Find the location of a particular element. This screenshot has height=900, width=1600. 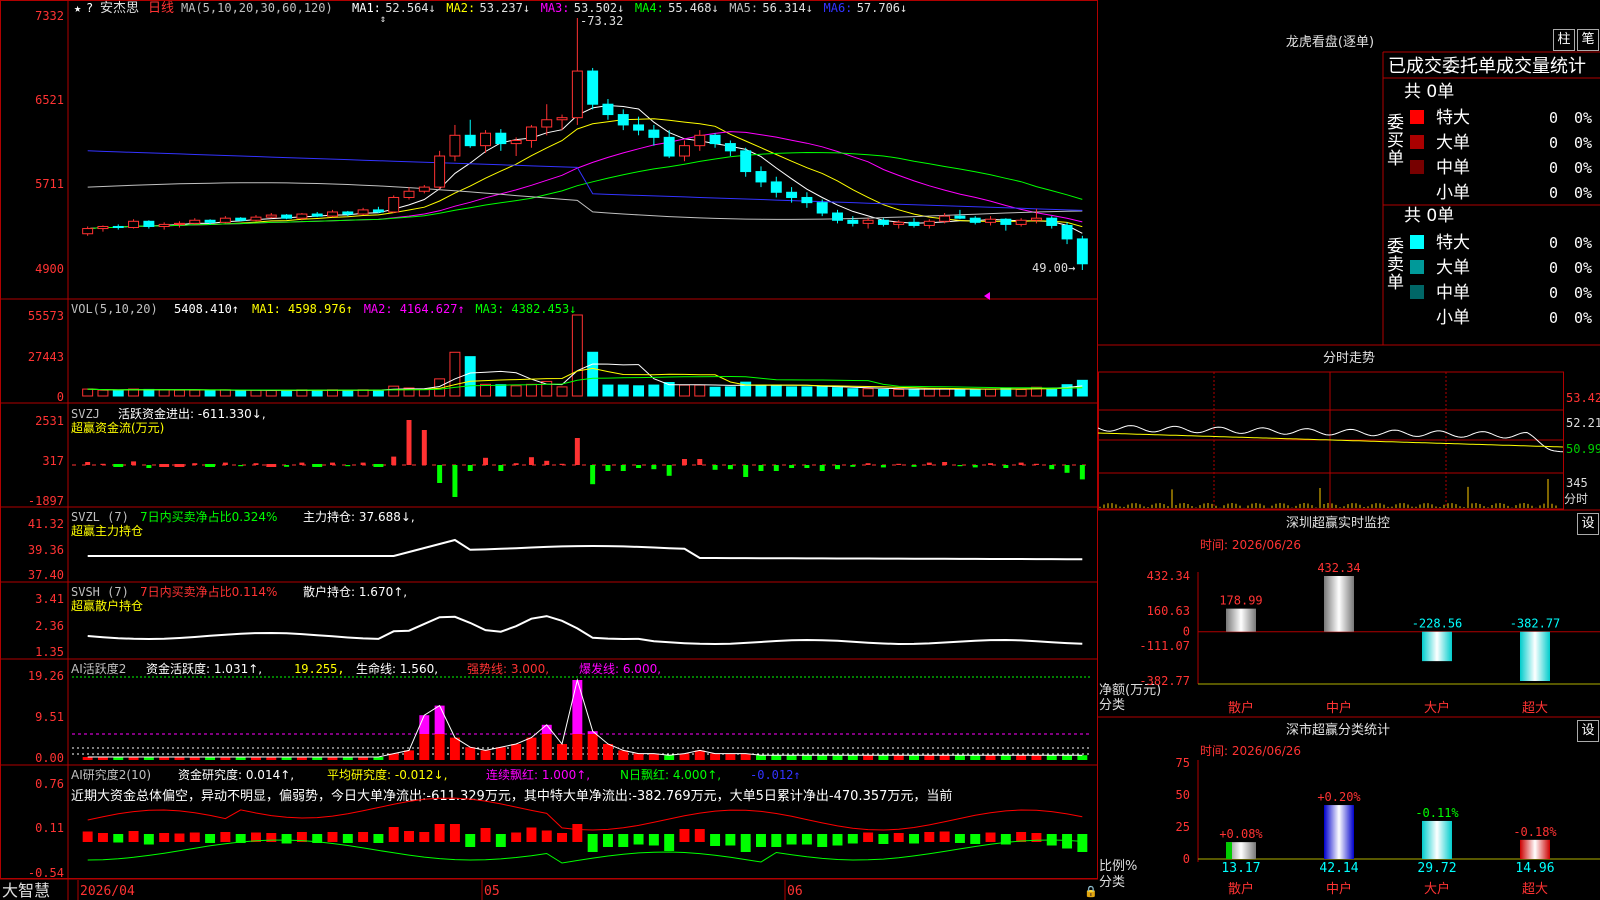

retail-holding-line is located at coordinates (585, 630).